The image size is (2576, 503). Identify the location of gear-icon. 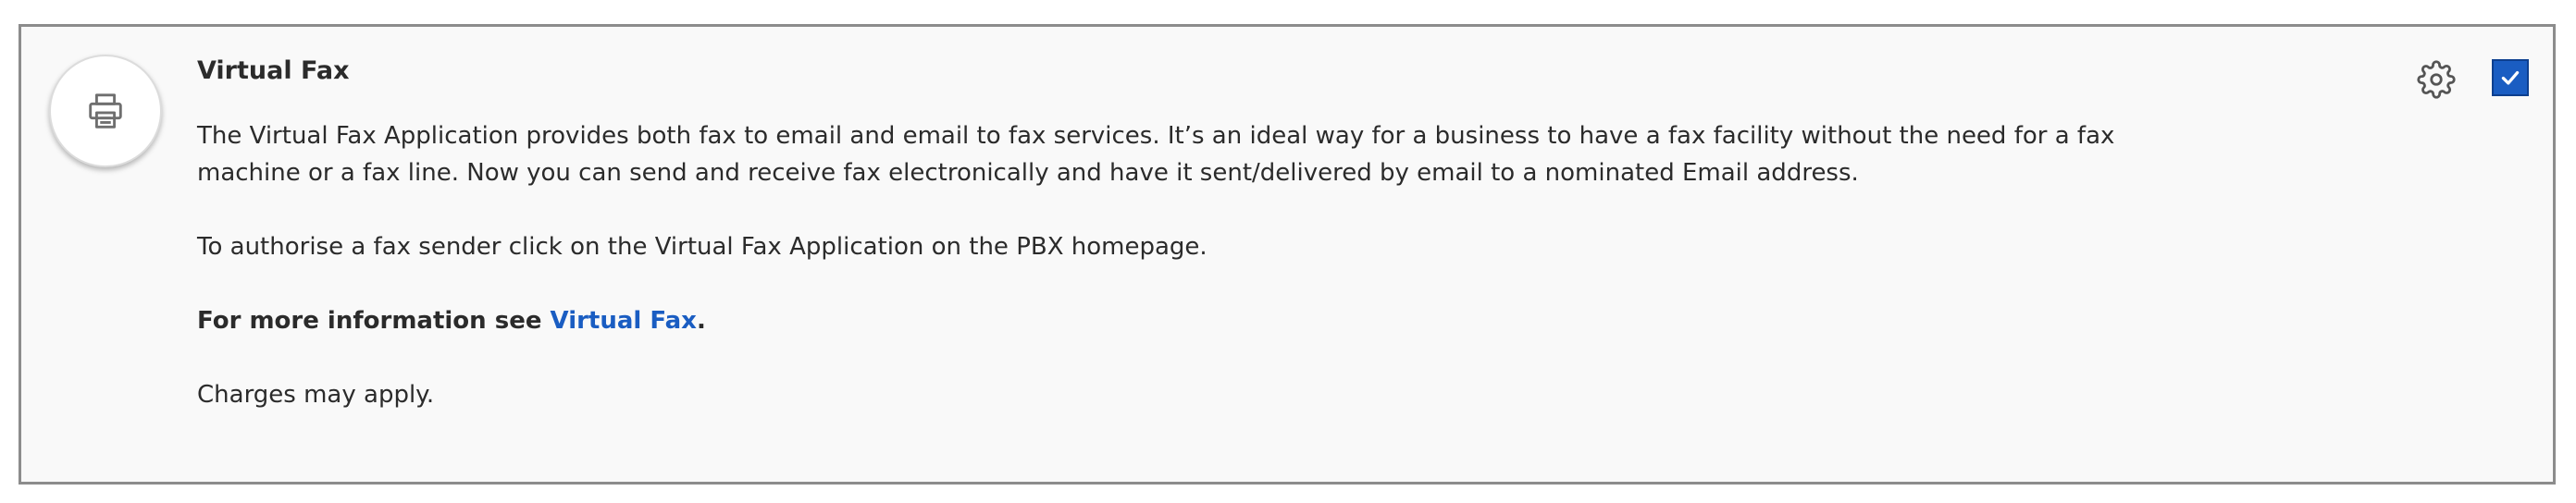
(2437, 79).